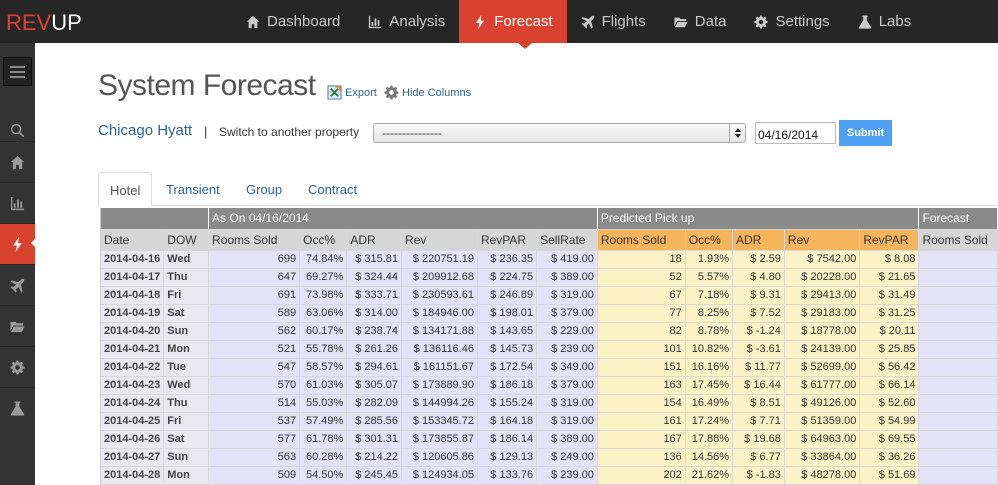  What do you see at coordinates (17, 366) in the screenshot?
I see `sidebar-settings` at bounding box center [17, 366].